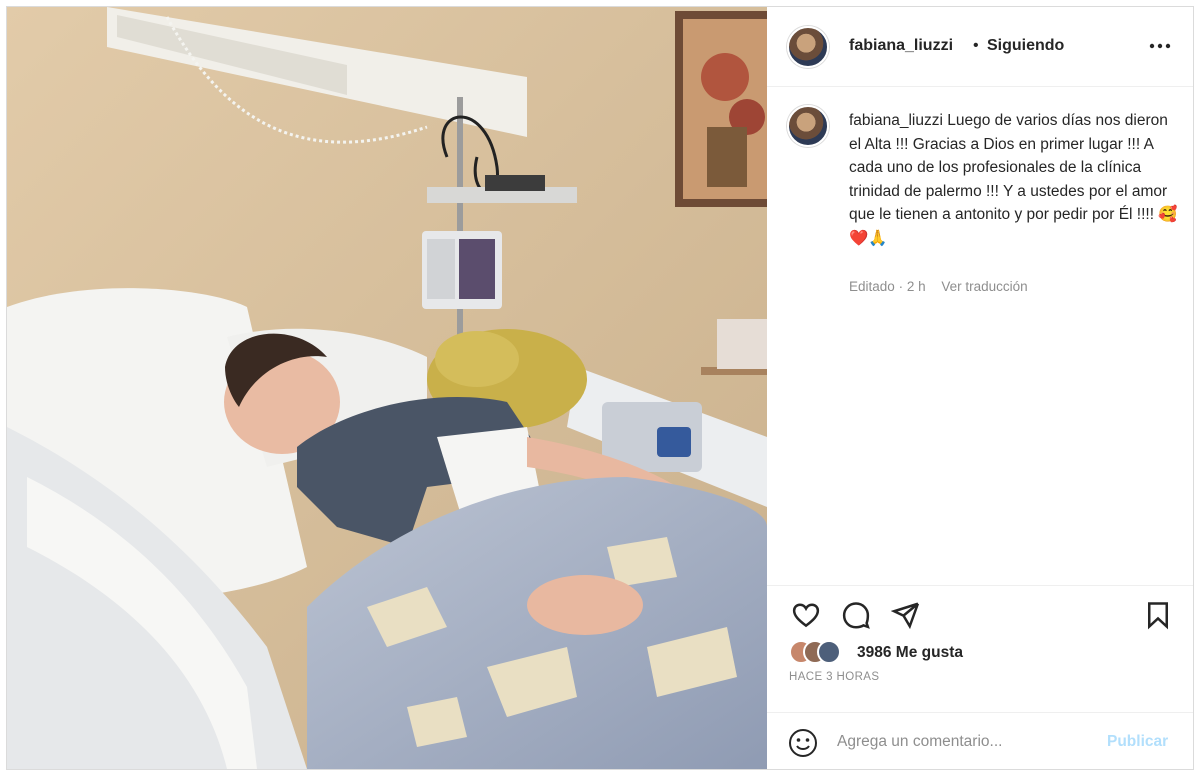  Describe the element at coordinates (874, 652) in the screenshot. I see `likes-number: 3986` at that location.